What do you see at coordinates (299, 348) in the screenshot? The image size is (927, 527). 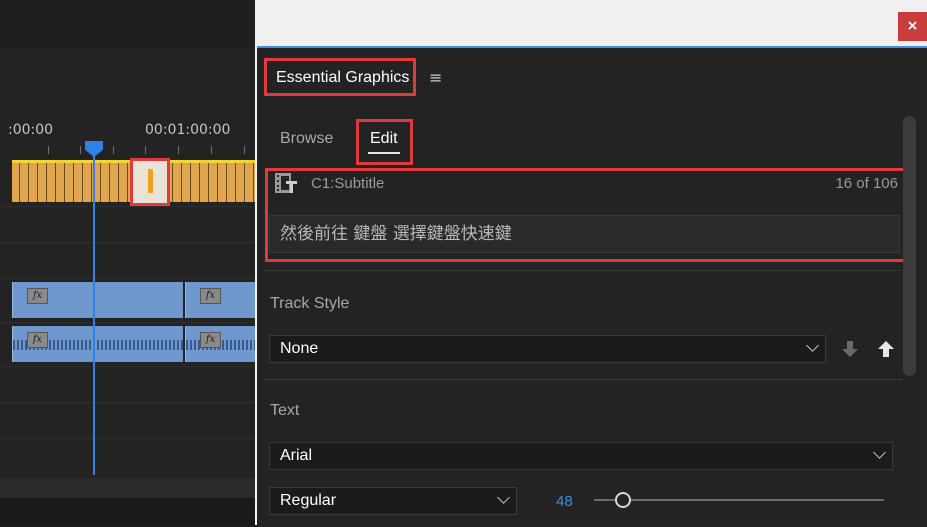 I see `track-style-value: None` at bounding box center [299, 348].